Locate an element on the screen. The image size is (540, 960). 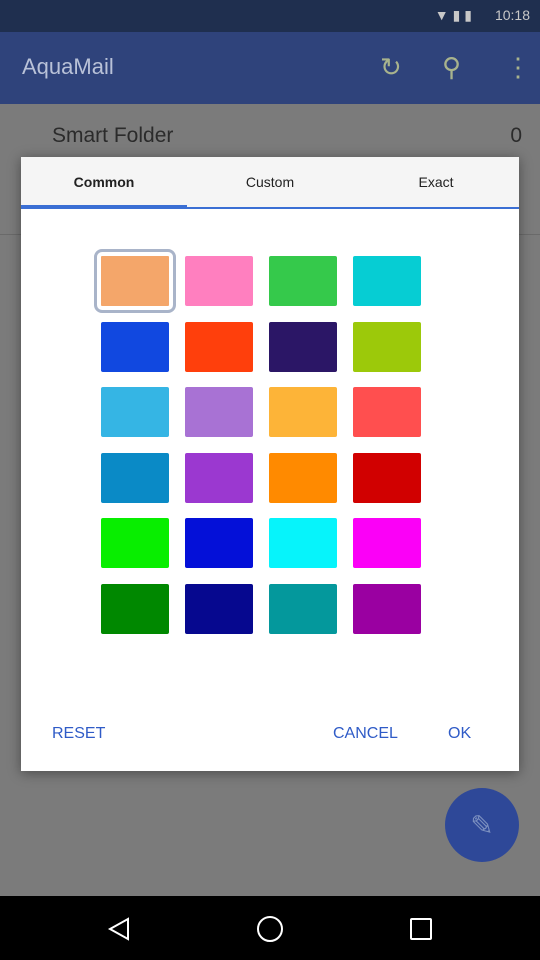
tab-indicator is located at coordinates (104, 207).